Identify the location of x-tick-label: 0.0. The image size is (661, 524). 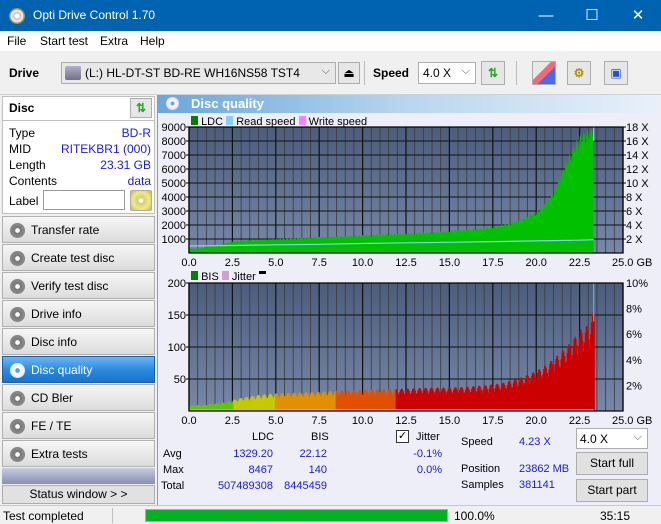
(188, 419).